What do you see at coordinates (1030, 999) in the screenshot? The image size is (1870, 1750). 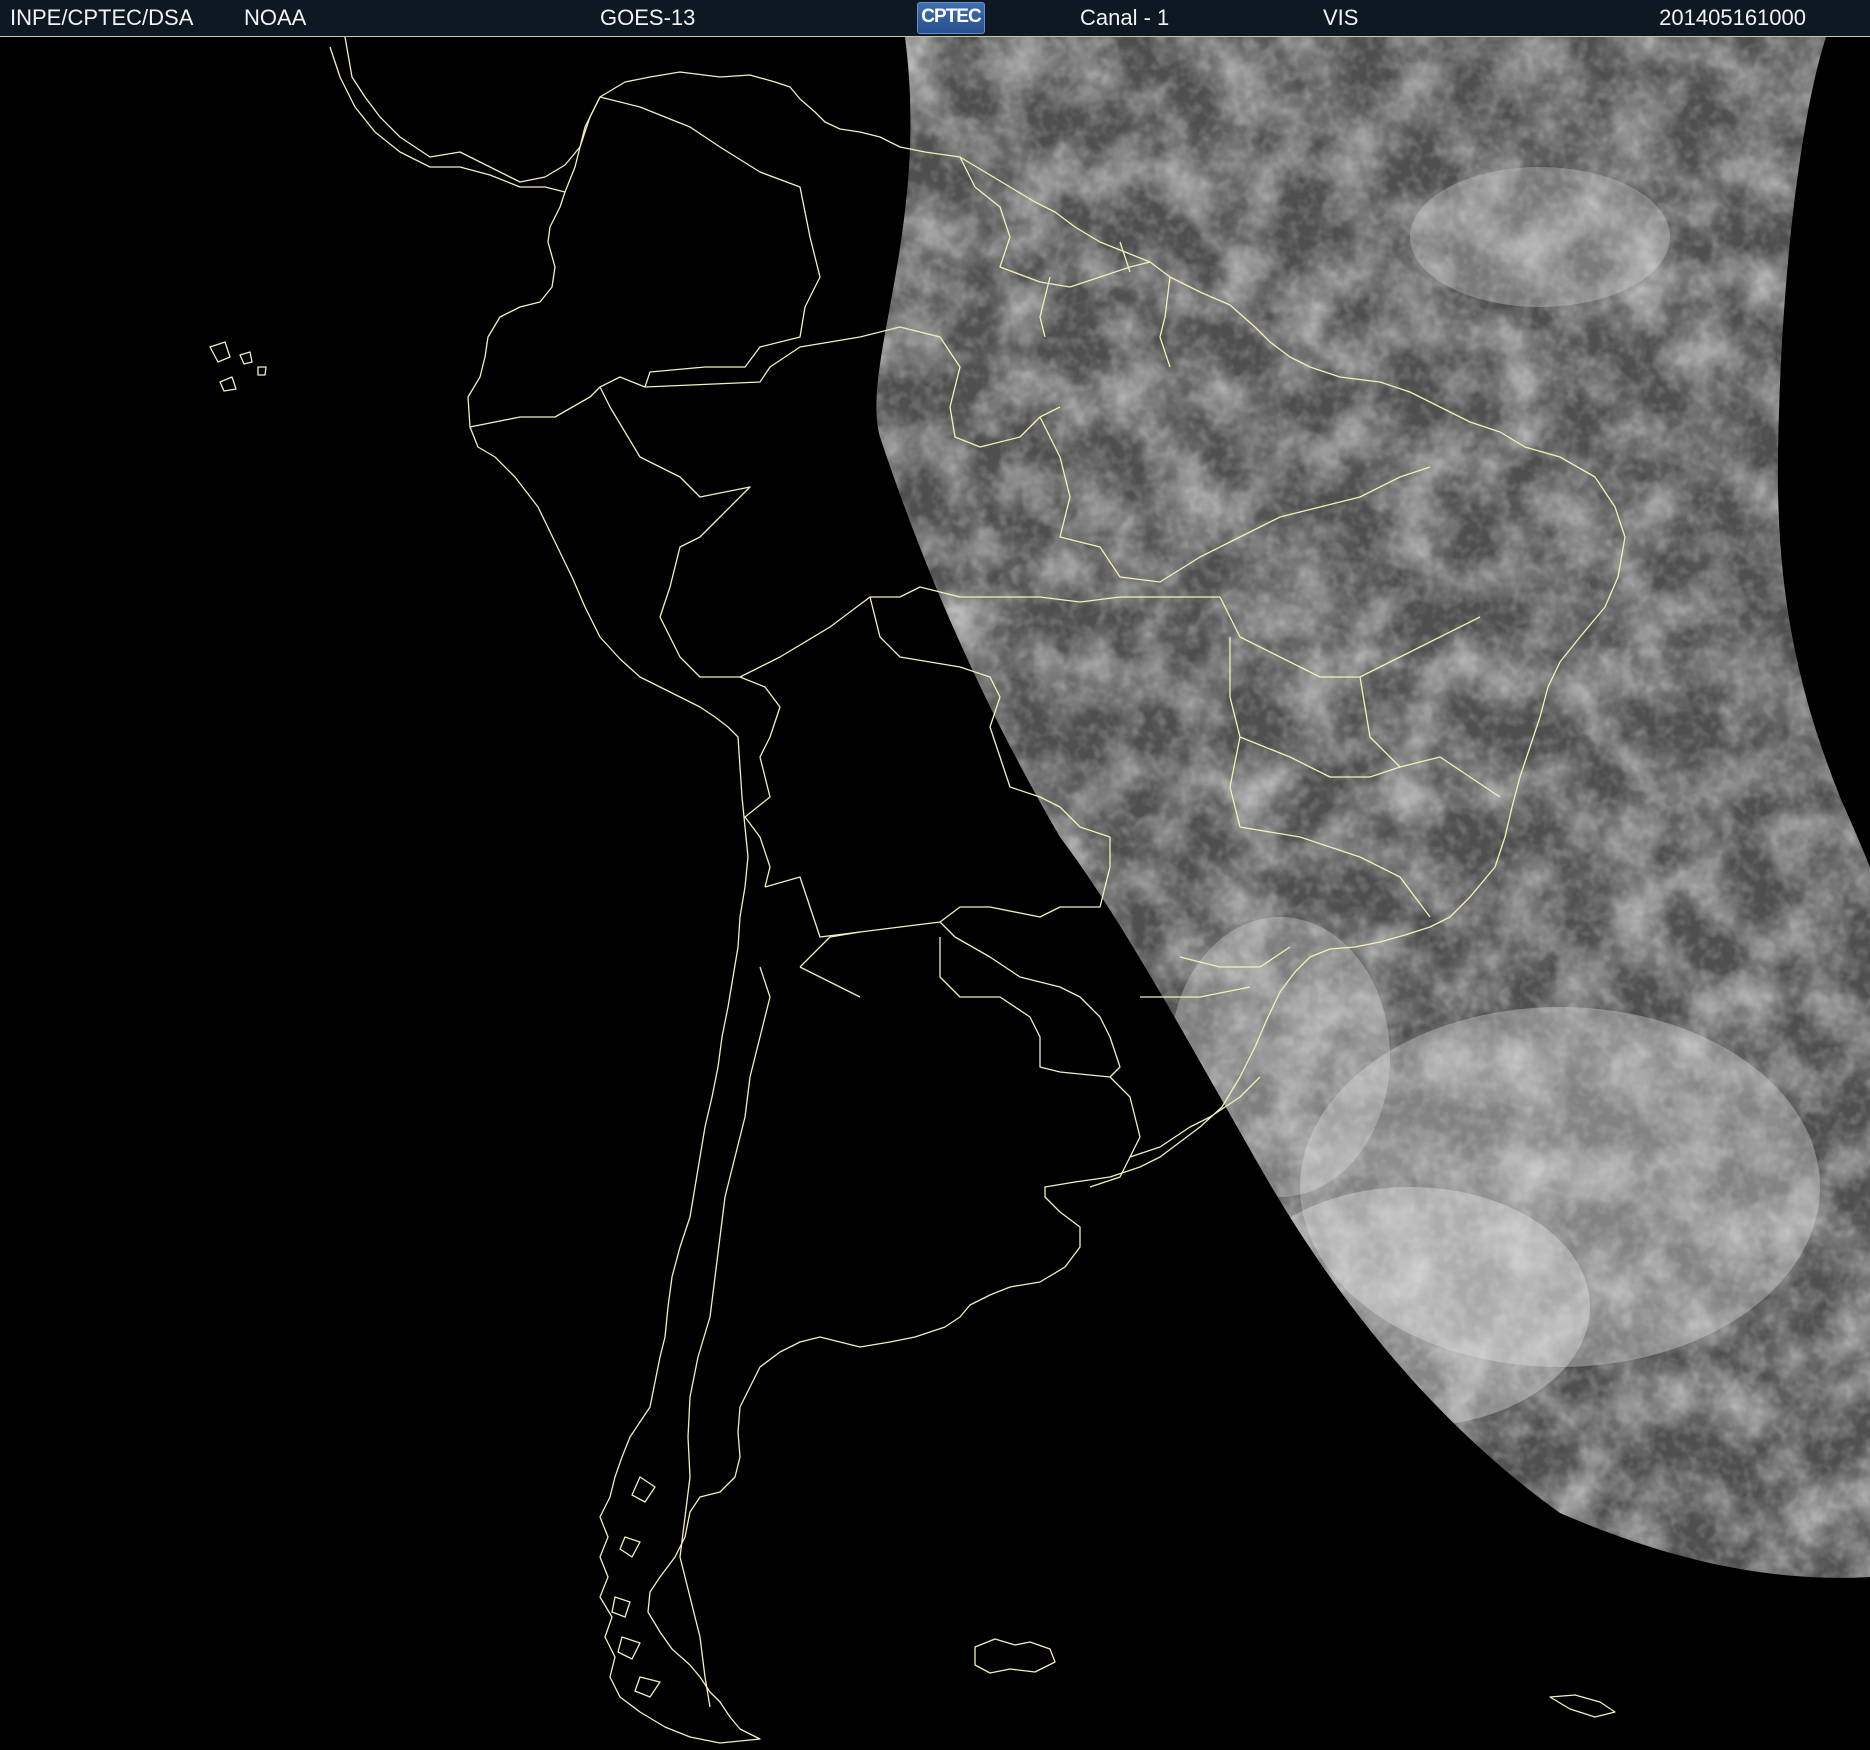 I see `border-paraguay` at bounding box center [1030, 999].